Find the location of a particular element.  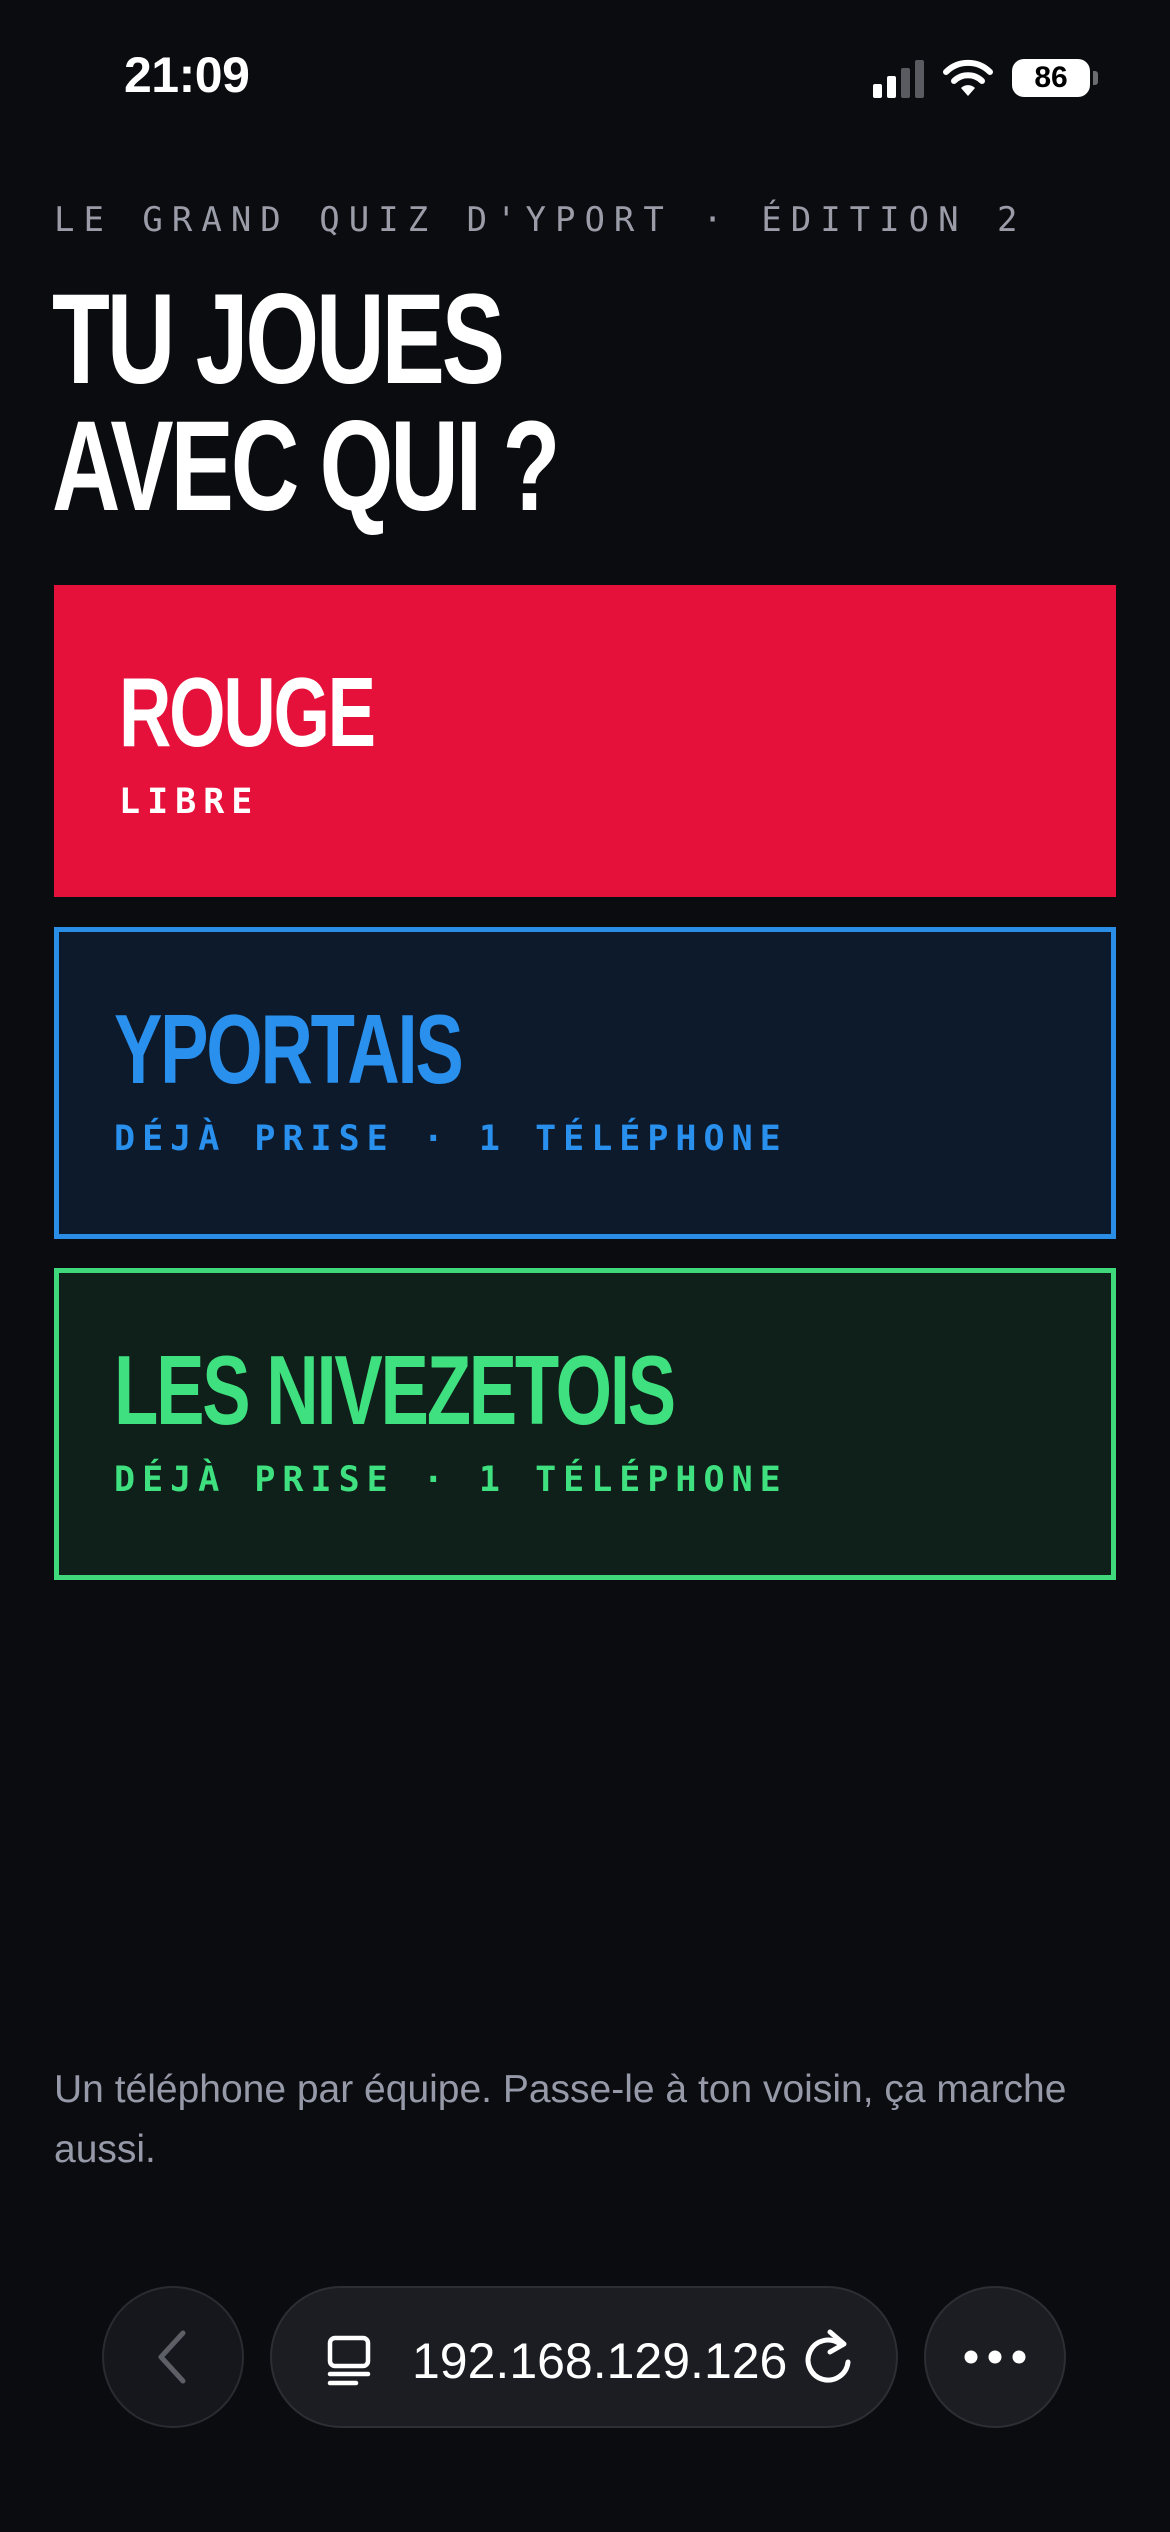

chevron-left-icon is located at coordinates (172, 2357).